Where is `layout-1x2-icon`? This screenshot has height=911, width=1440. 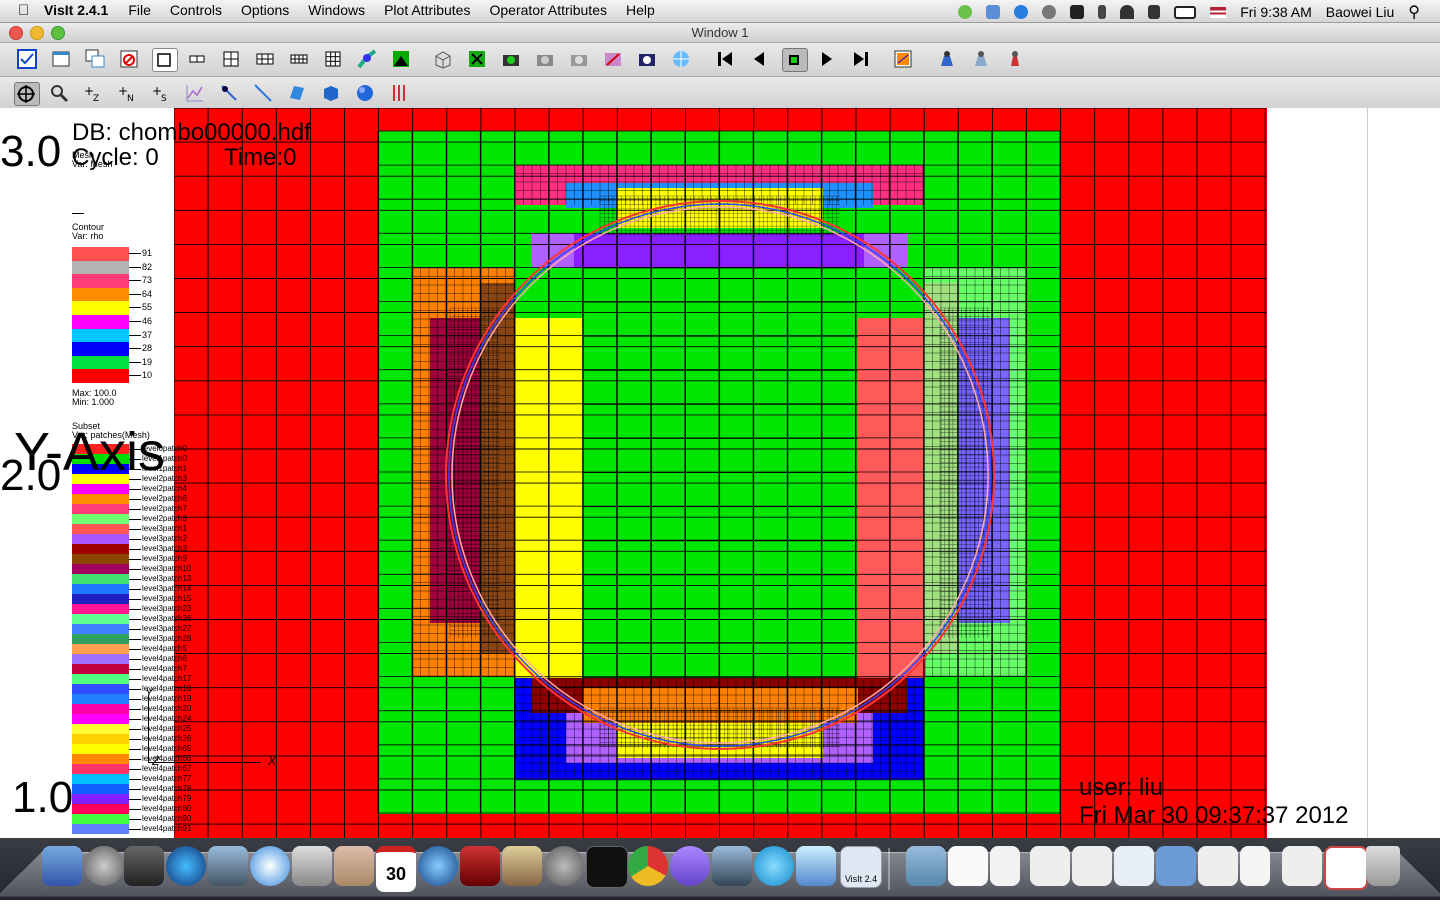
layout-1x2-icon is located at coordinates (198, 59).